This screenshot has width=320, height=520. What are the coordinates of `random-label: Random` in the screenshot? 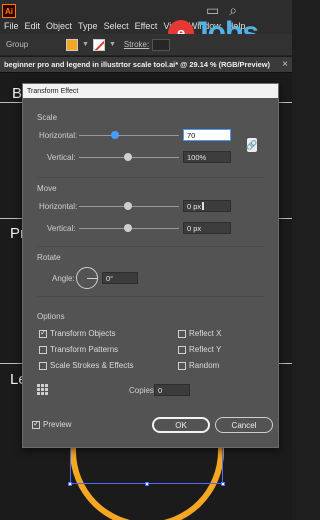 It's located at (204, 365).